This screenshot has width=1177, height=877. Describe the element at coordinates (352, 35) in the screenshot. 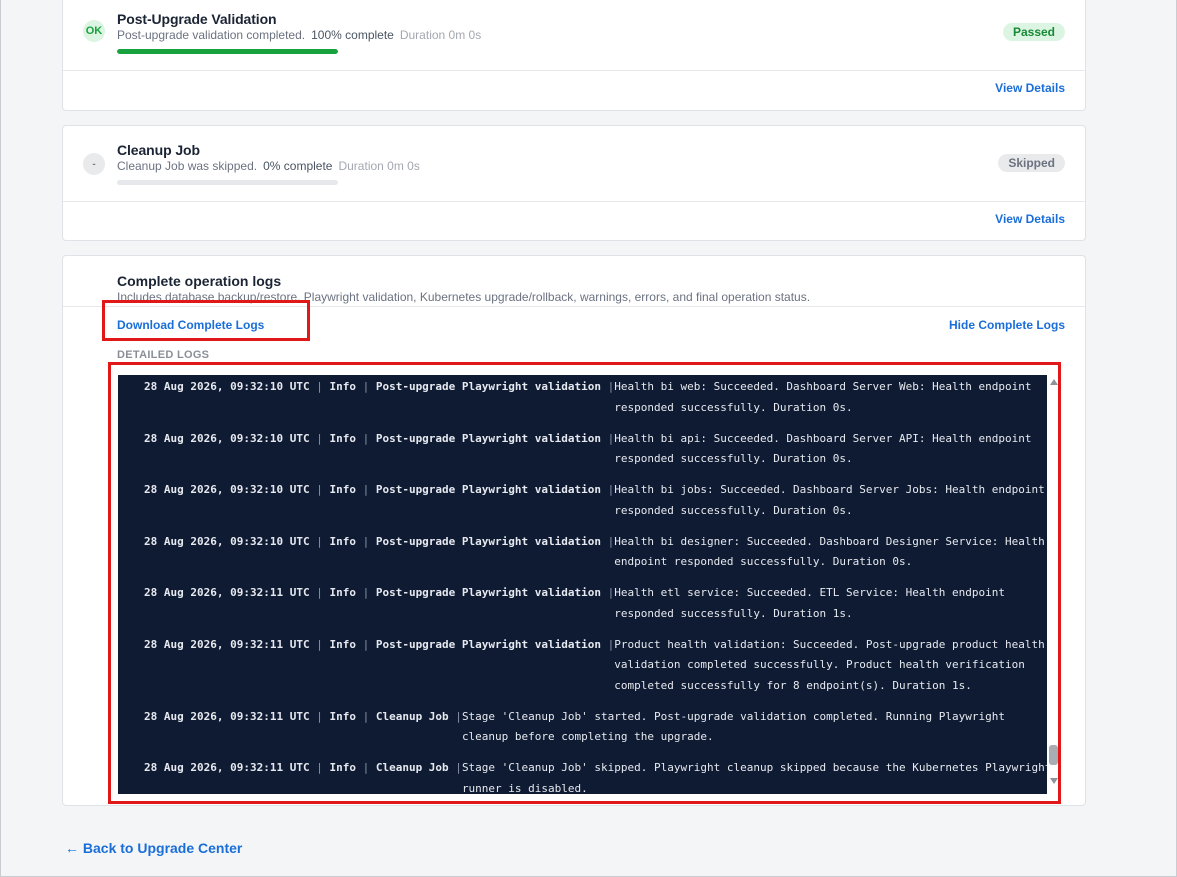

I see `stage-percent: 100% complete` at that location.